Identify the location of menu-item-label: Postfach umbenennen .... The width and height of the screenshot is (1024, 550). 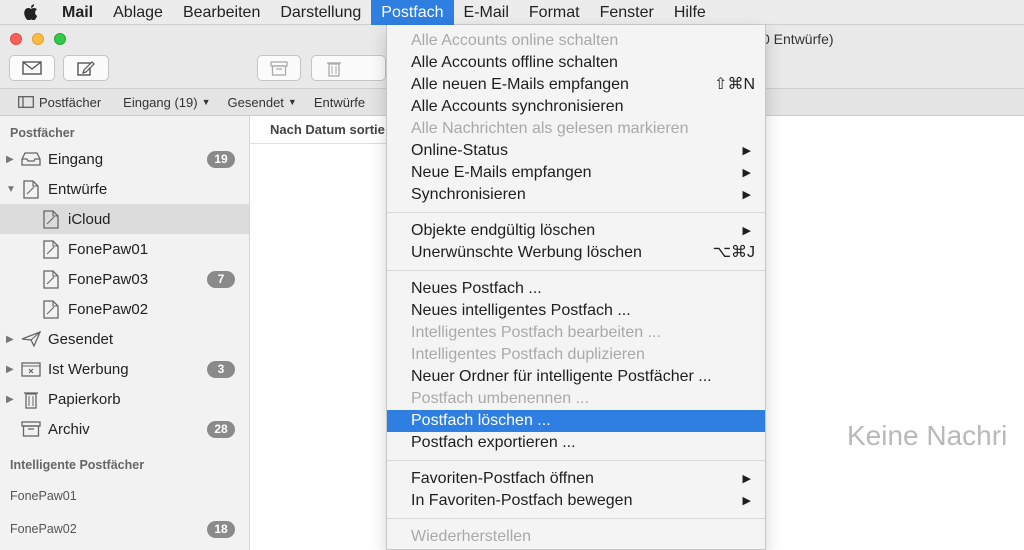
(500, 398).